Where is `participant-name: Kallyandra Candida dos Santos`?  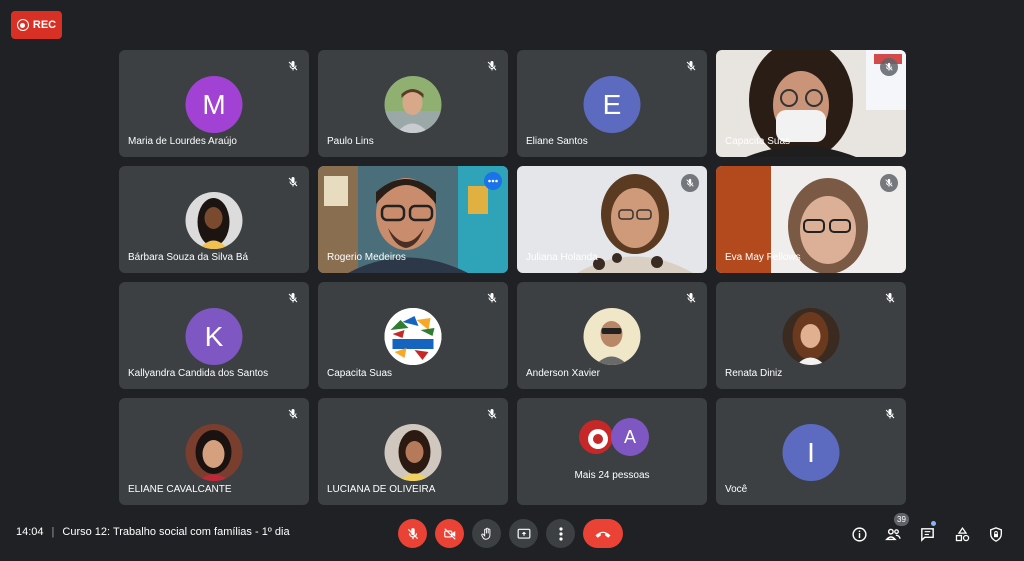
participant-name: Kallyandra Candida dos Santos is located at coordinates (198, 373).